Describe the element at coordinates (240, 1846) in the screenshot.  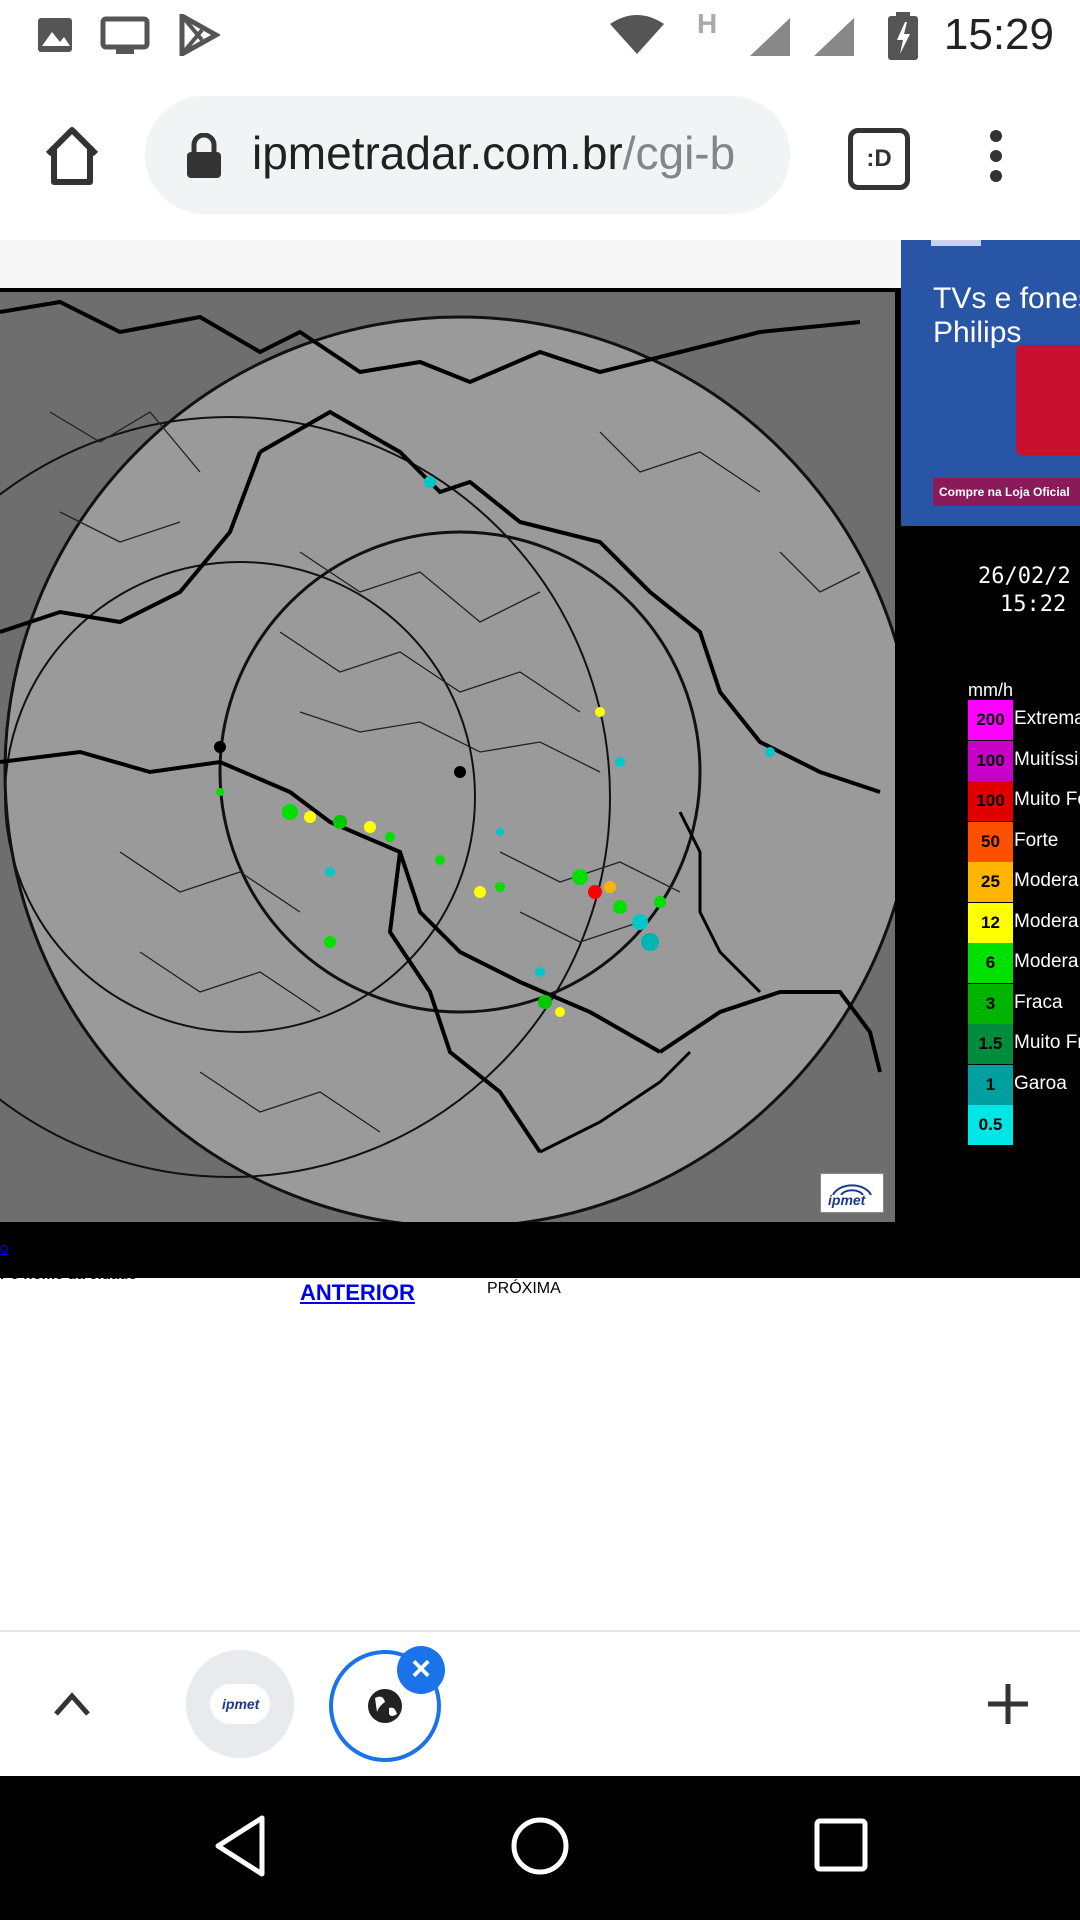
I see `back-icon` at that location.